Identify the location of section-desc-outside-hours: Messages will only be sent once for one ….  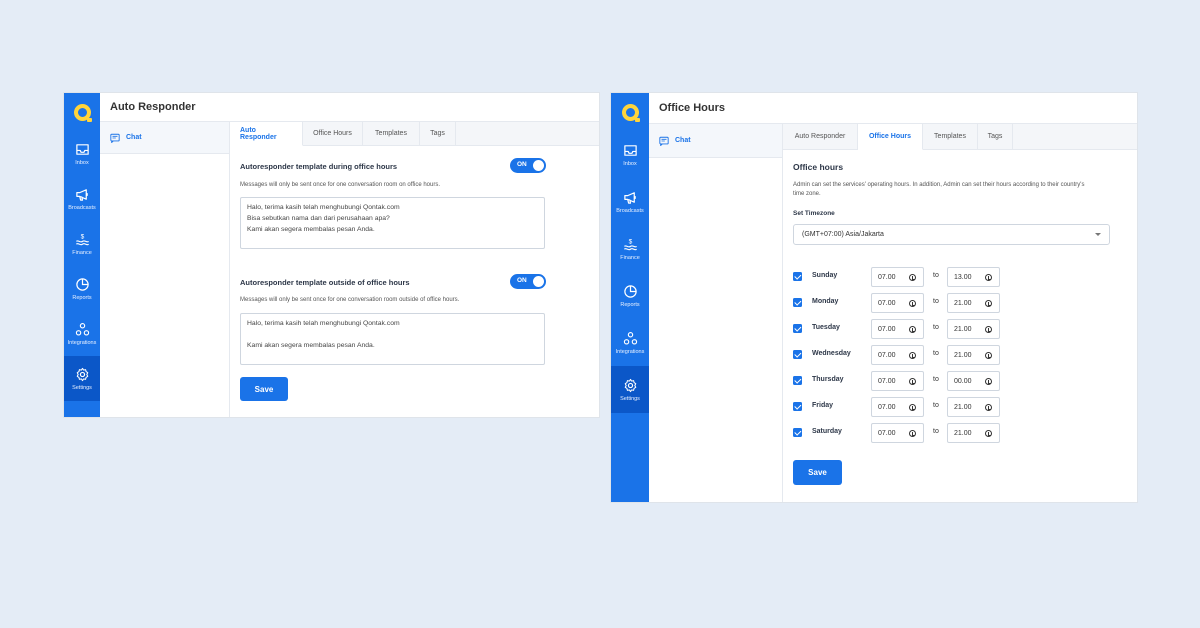
(350, 300).